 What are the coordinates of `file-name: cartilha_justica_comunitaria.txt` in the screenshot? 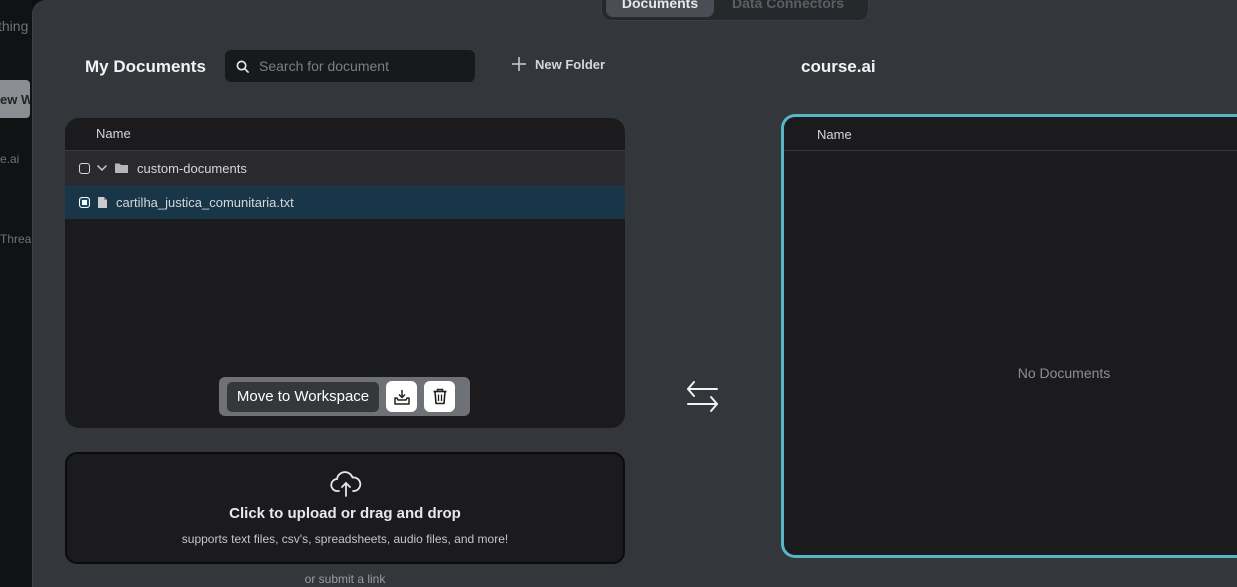 It's located at (205, 202).